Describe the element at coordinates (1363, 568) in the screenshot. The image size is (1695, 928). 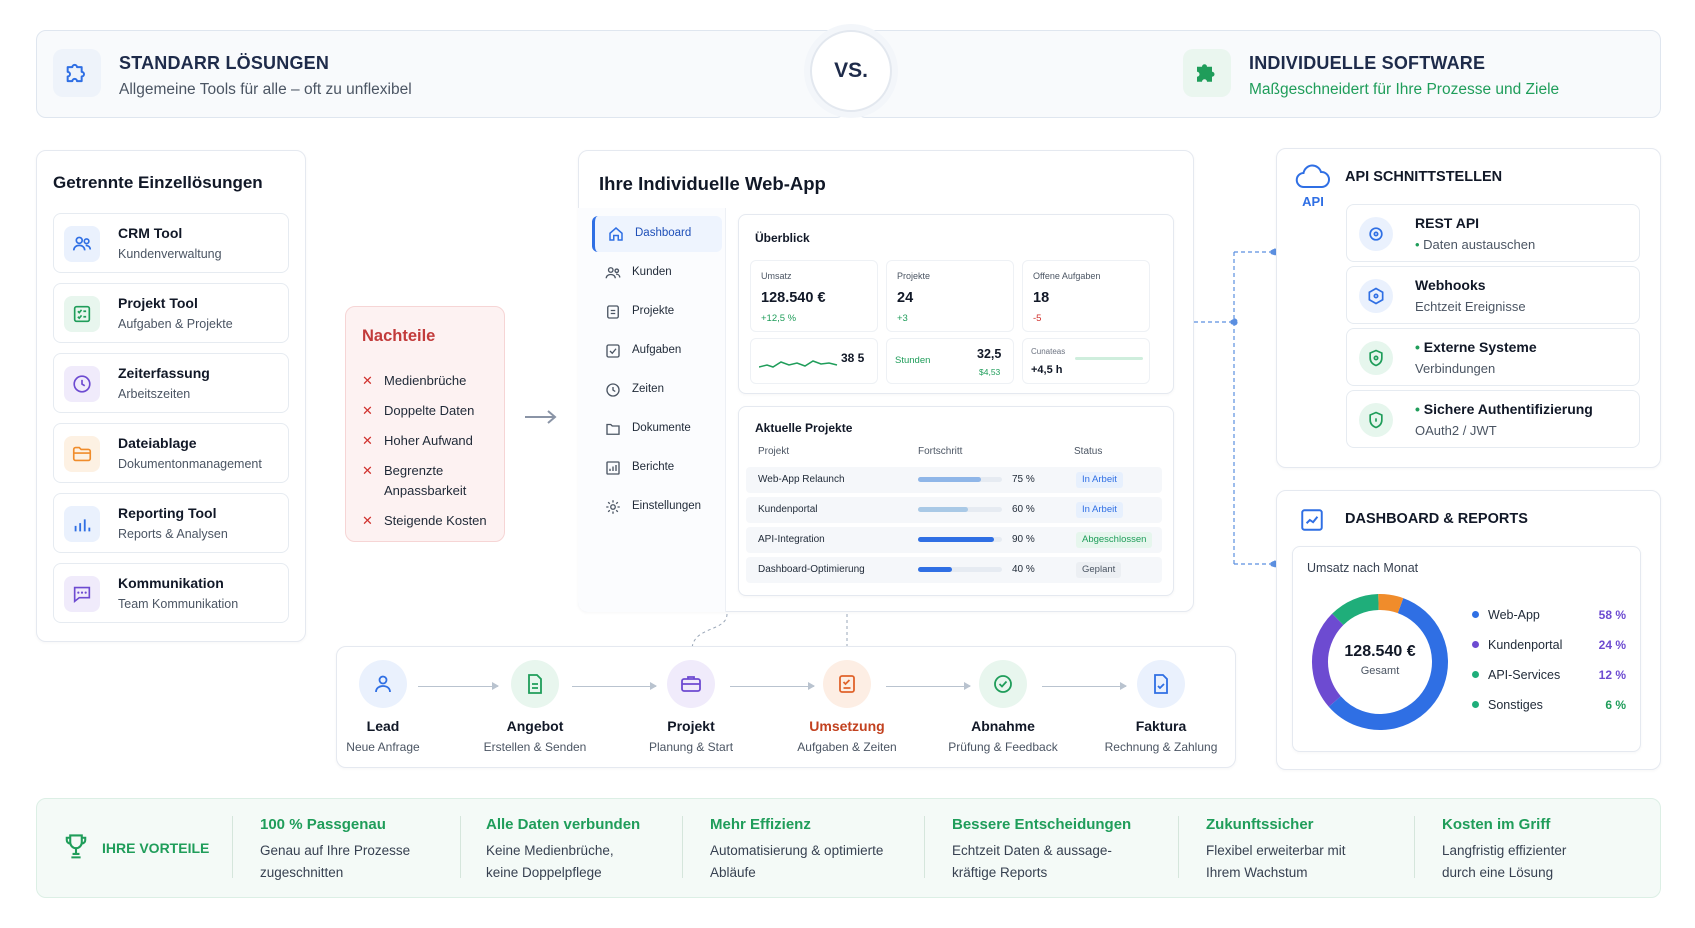
I see `donut-chart-title: Umsatz nach Monat` at that location.